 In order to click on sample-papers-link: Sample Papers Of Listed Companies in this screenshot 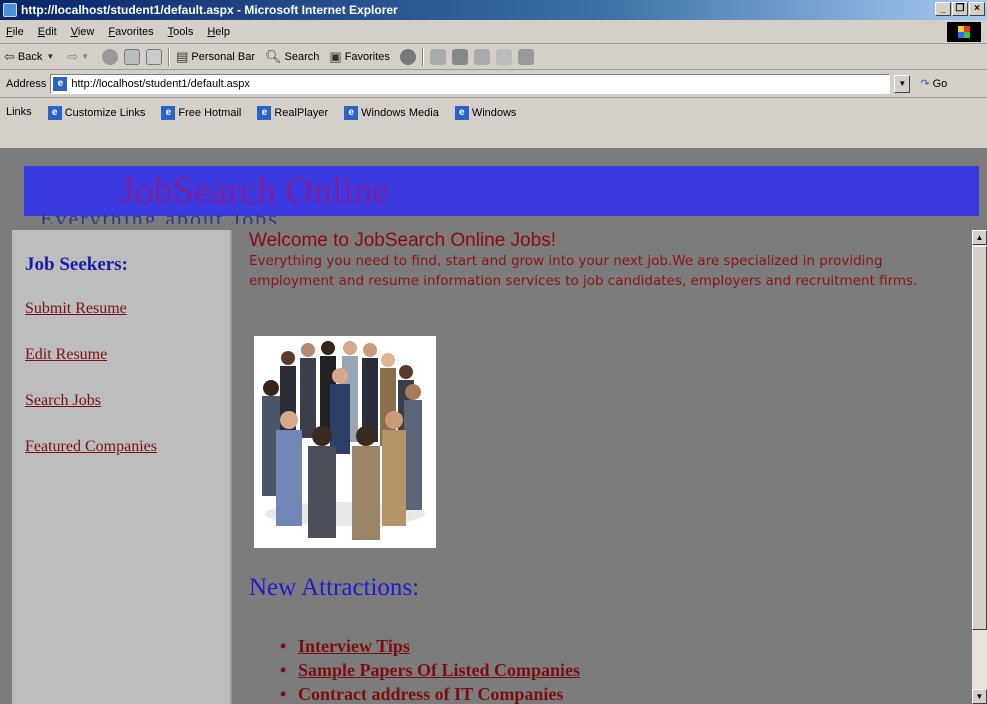, I will do `click(439, 670)`.